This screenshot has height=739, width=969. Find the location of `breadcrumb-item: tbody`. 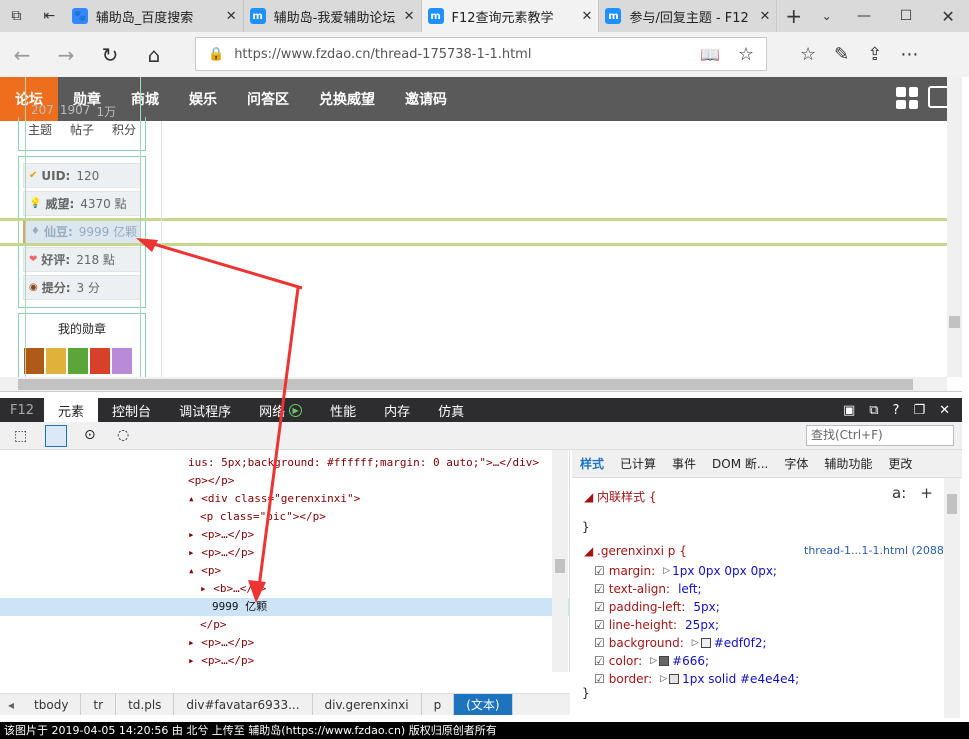

breadcrumb-item: tbody is located at coordinates (52, 704).